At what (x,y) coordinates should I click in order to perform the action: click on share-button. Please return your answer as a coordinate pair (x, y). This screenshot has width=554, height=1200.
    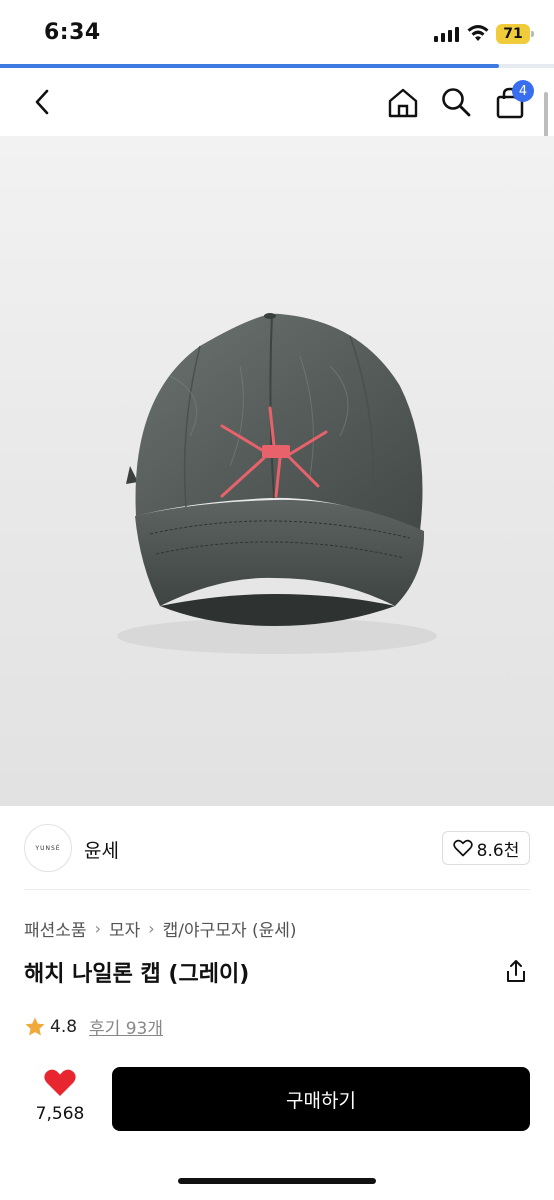
    Looking at the image, I should click on (516, 971).